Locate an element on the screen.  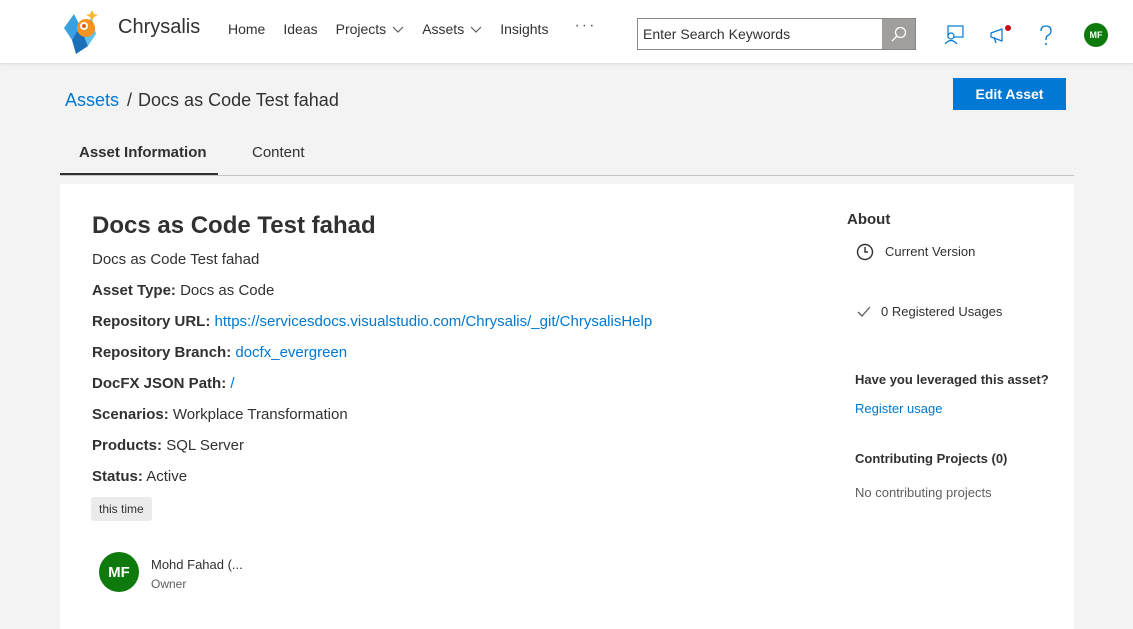
owner-avatar: MF is located at coordinates (119, 572).